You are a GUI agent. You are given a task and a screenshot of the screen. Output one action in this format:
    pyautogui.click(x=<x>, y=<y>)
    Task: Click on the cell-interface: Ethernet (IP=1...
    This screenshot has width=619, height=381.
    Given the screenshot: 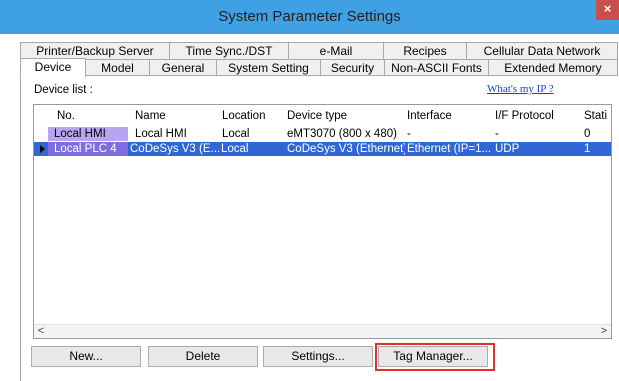 What is the action you would take?
    pyautogui.click(x=449, y=149)
    